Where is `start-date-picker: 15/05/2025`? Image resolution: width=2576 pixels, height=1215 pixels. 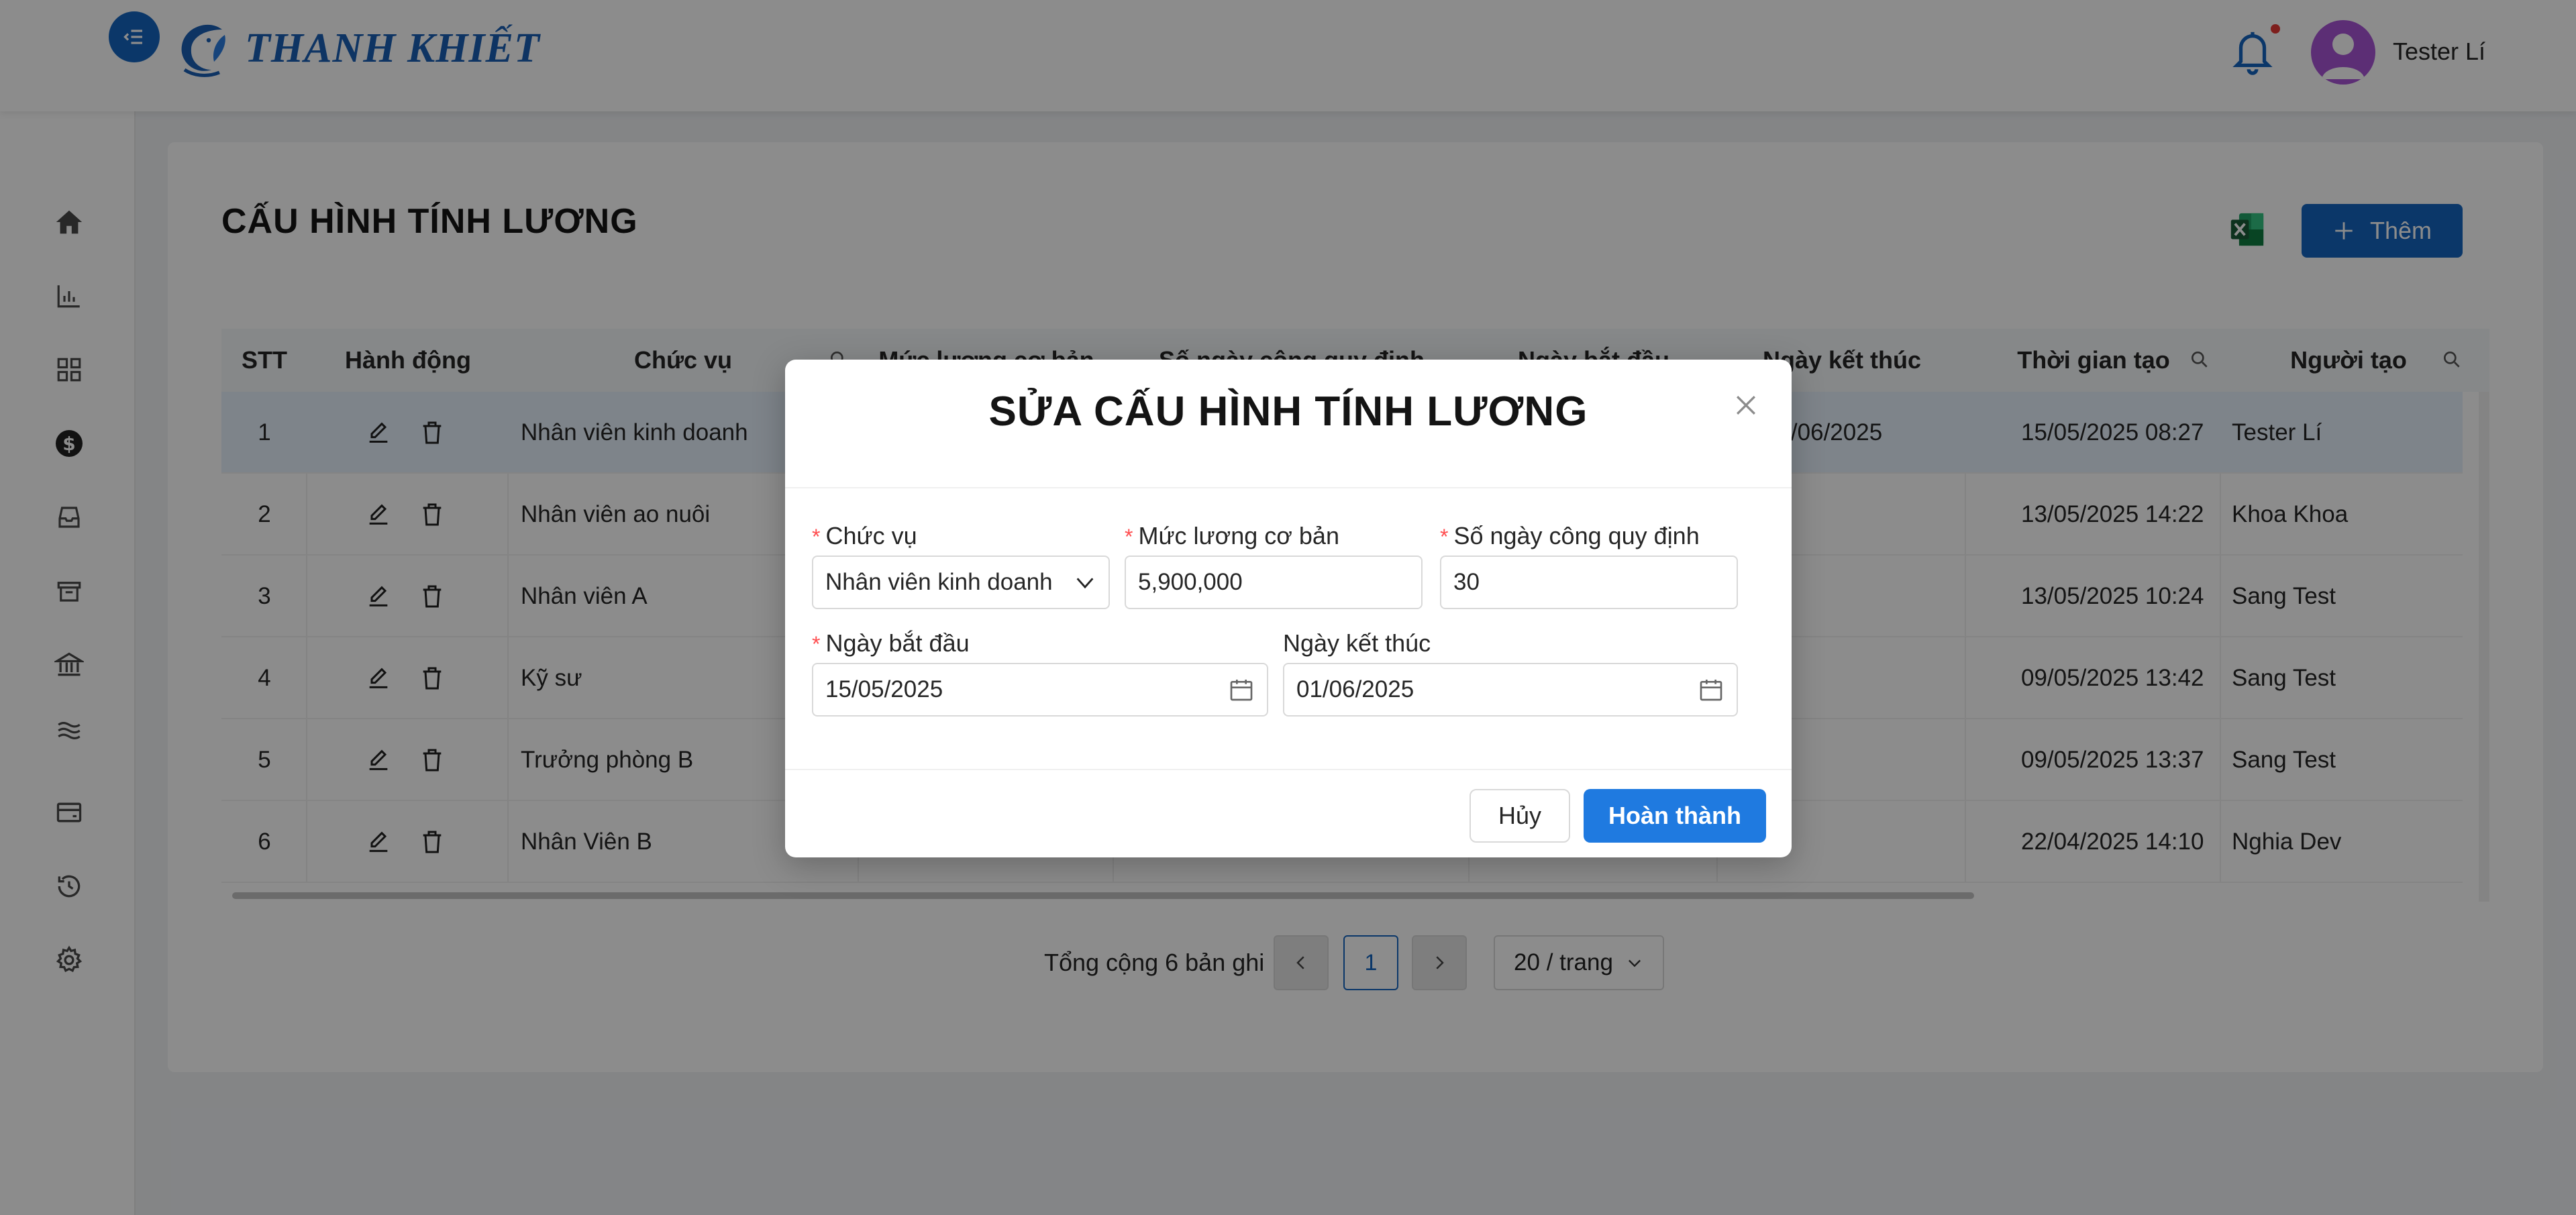
start-date-picker: 15/05/2025 is located at coordinates (1040, 690).